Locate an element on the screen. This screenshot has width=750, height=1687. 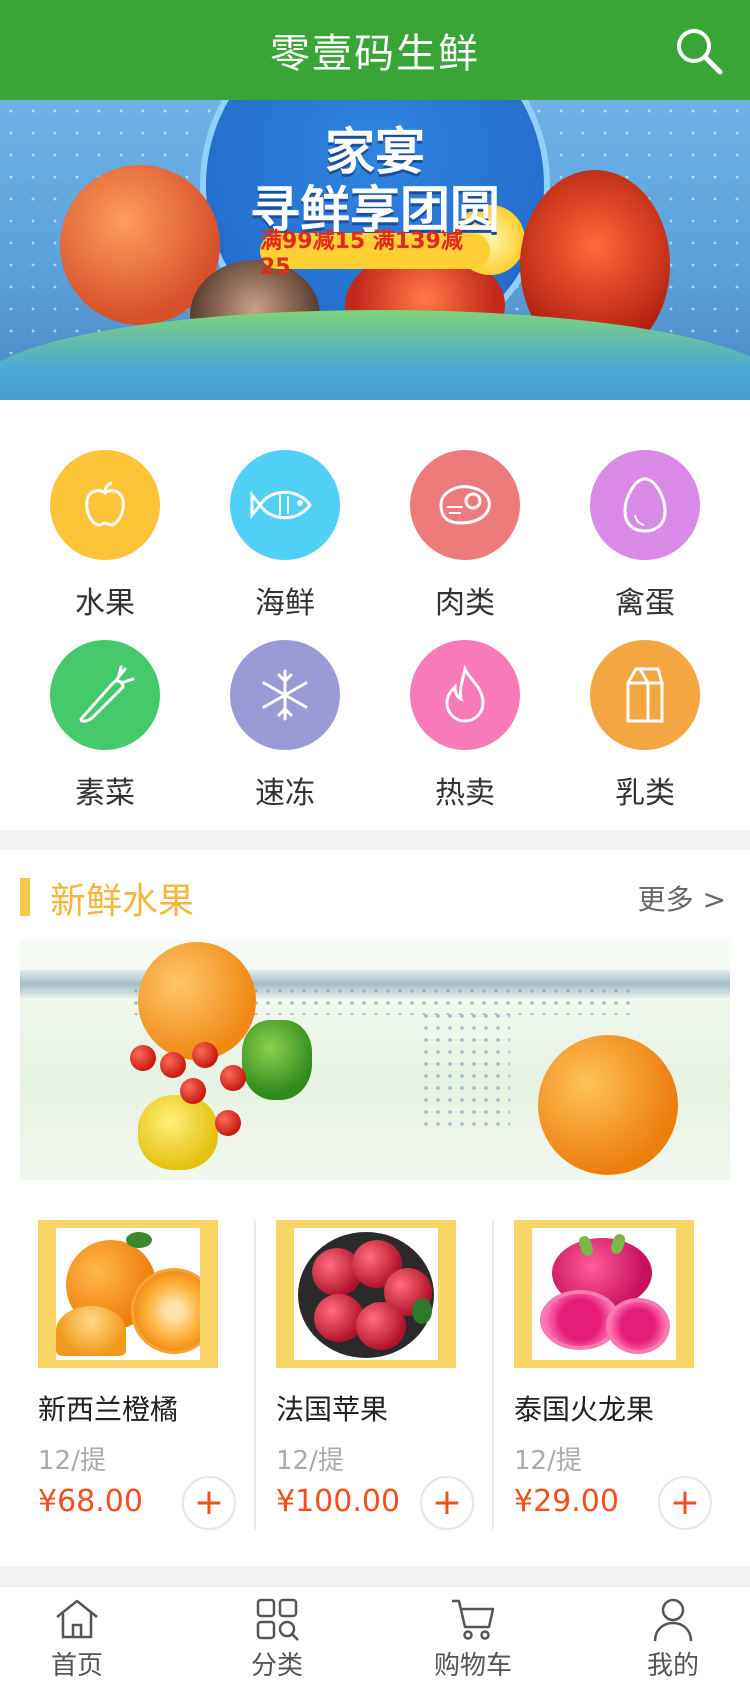
product-price: ¥100.00 is located at coordinates (338, 1501).